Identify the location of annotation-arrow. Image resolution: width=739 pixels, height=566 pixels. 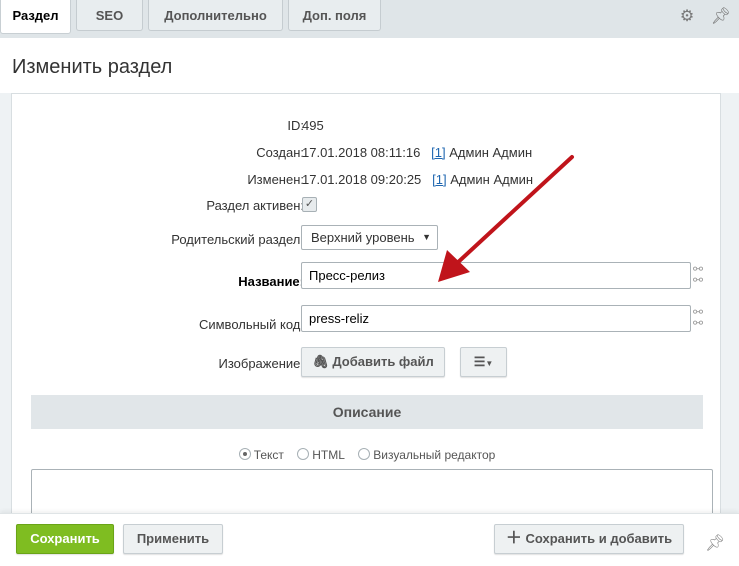
(506, 218).